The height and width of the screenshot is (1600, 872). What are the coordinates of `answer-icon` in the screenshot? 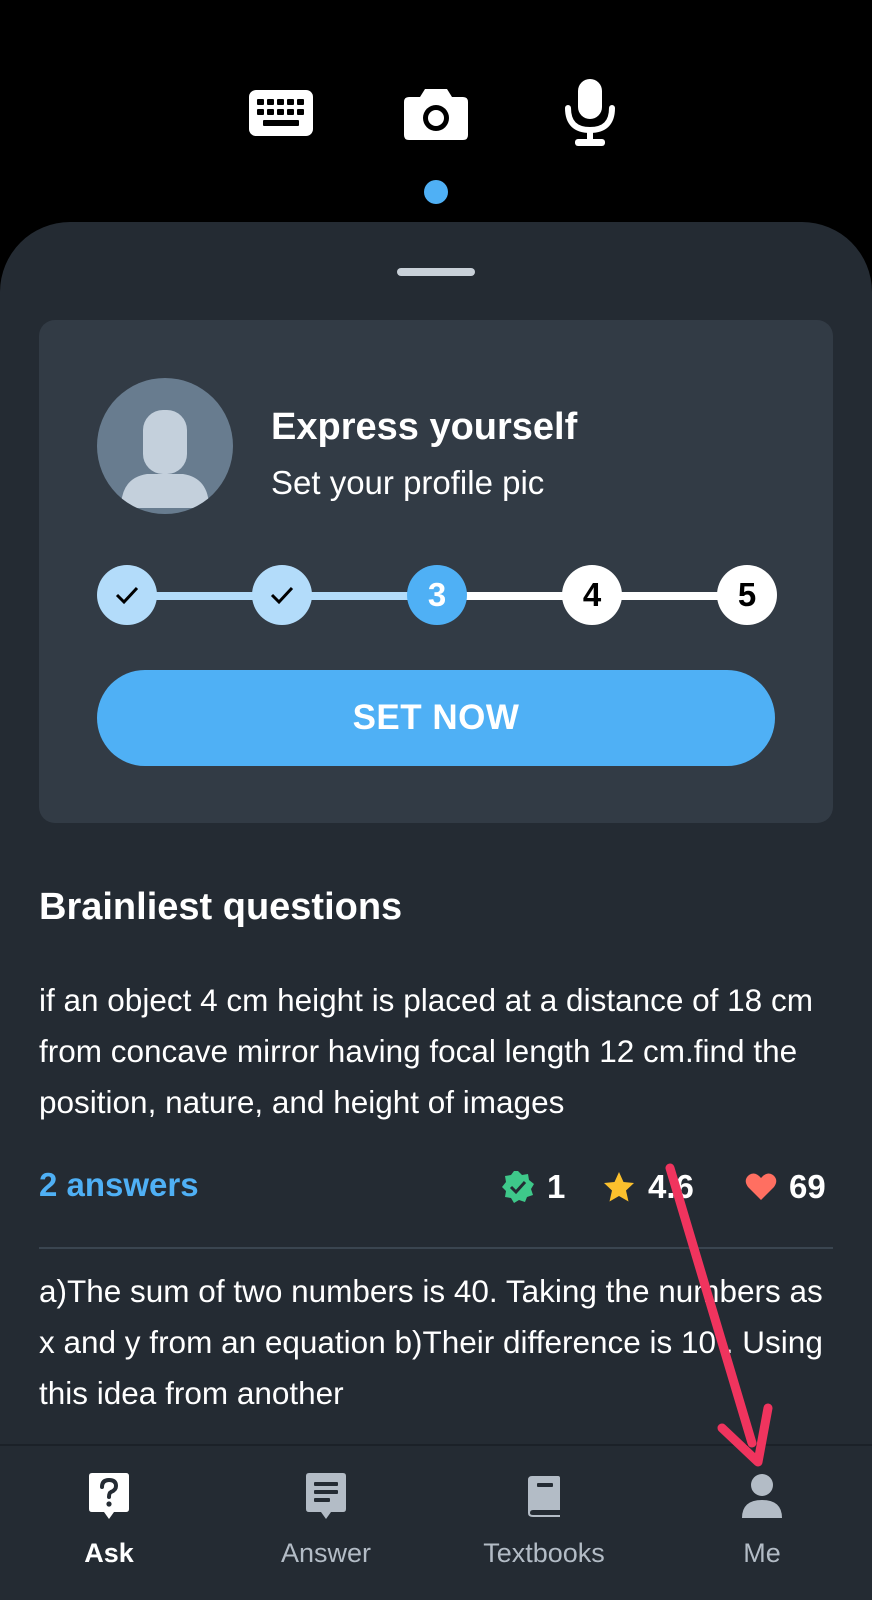 It's located at (326, 1496).